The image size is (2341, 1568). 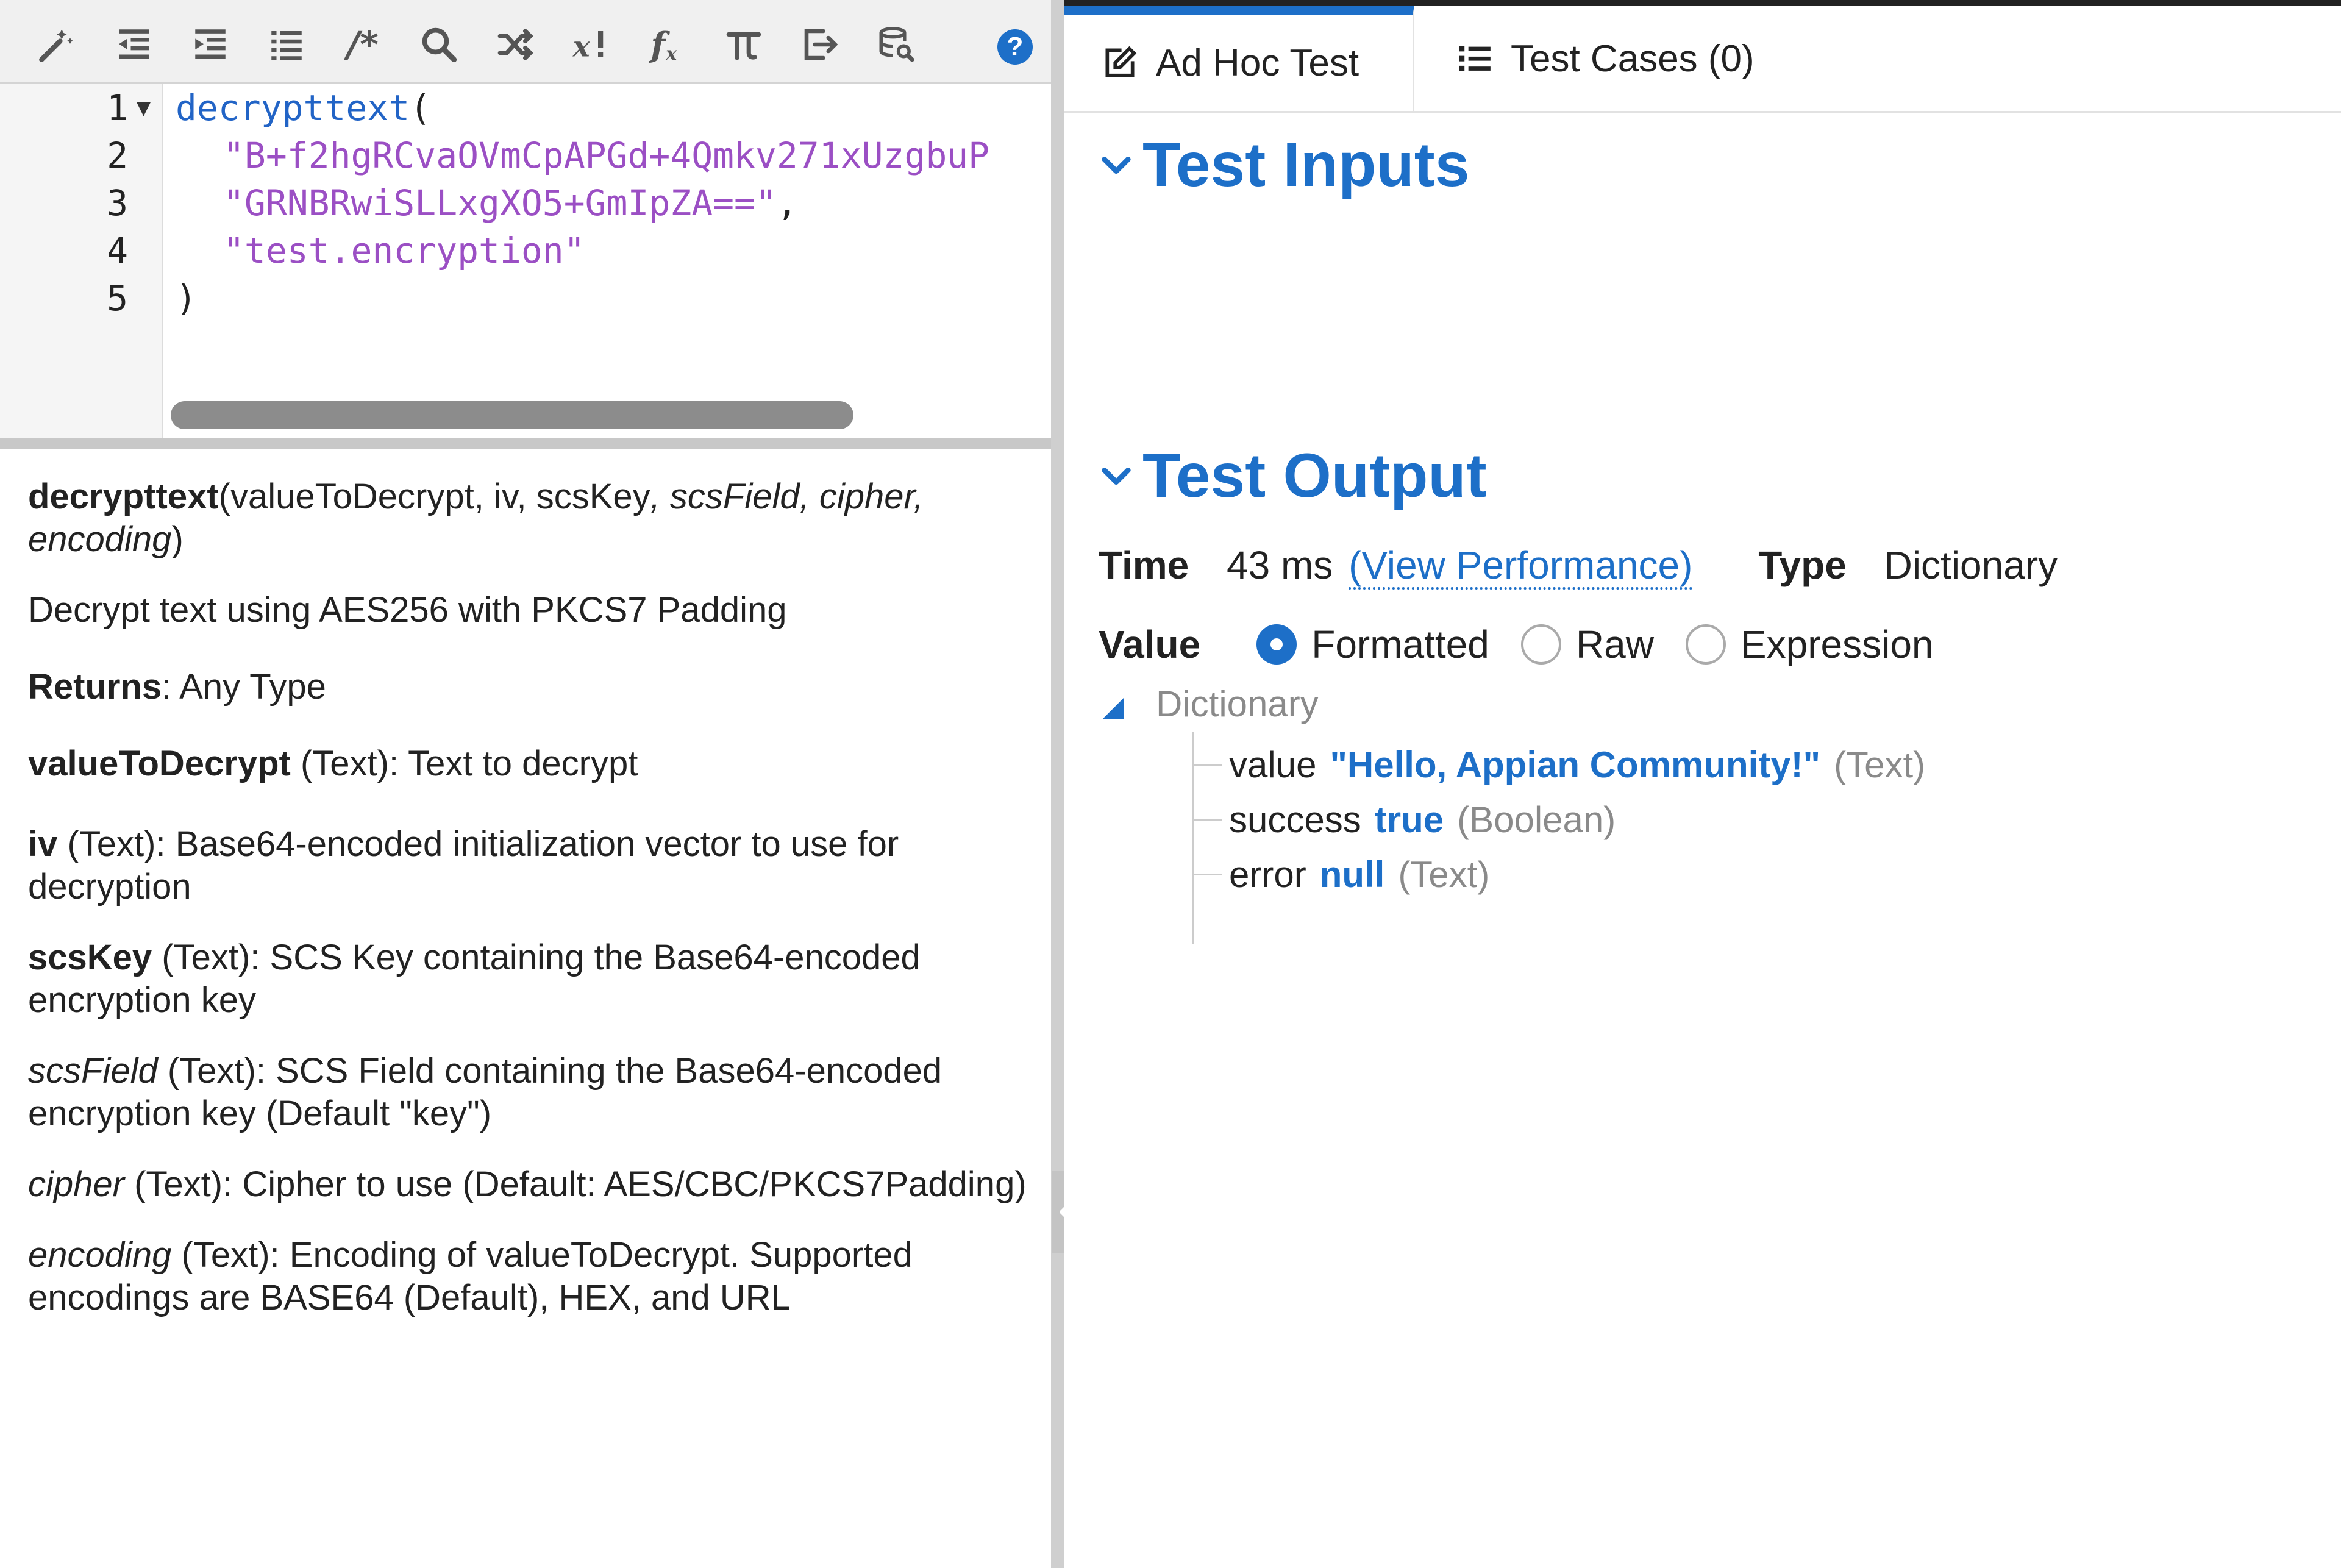 I want to click on line-number: 4, so click(x=117, y=251).